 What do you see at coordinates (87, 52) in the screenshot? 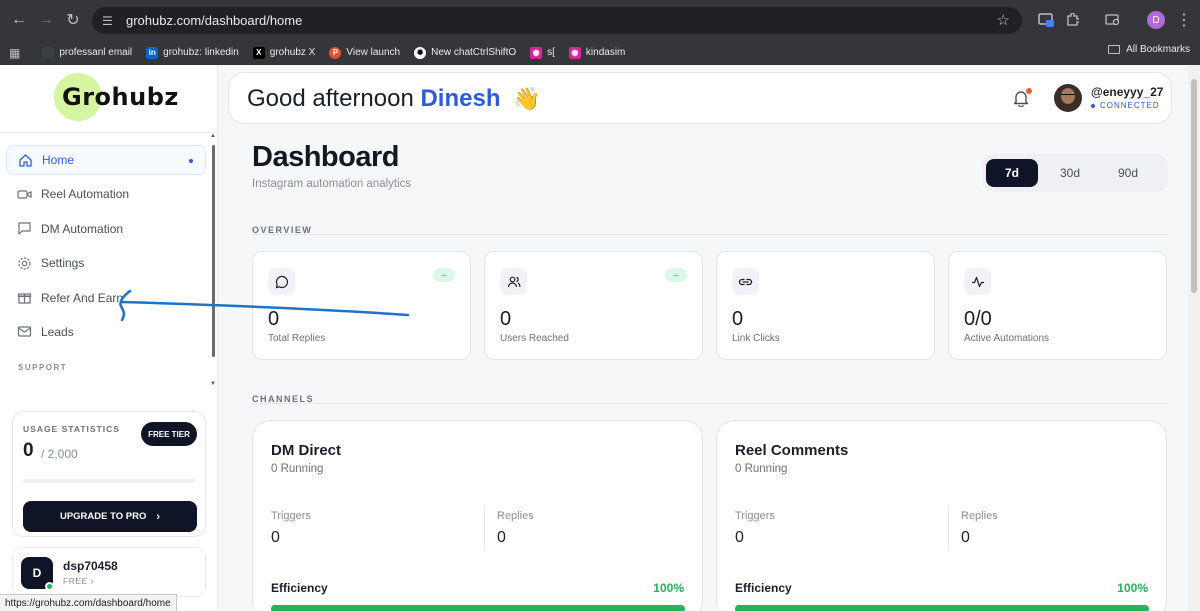
I see `bookmark-item: professanl email` at bounding box center [87, 52].